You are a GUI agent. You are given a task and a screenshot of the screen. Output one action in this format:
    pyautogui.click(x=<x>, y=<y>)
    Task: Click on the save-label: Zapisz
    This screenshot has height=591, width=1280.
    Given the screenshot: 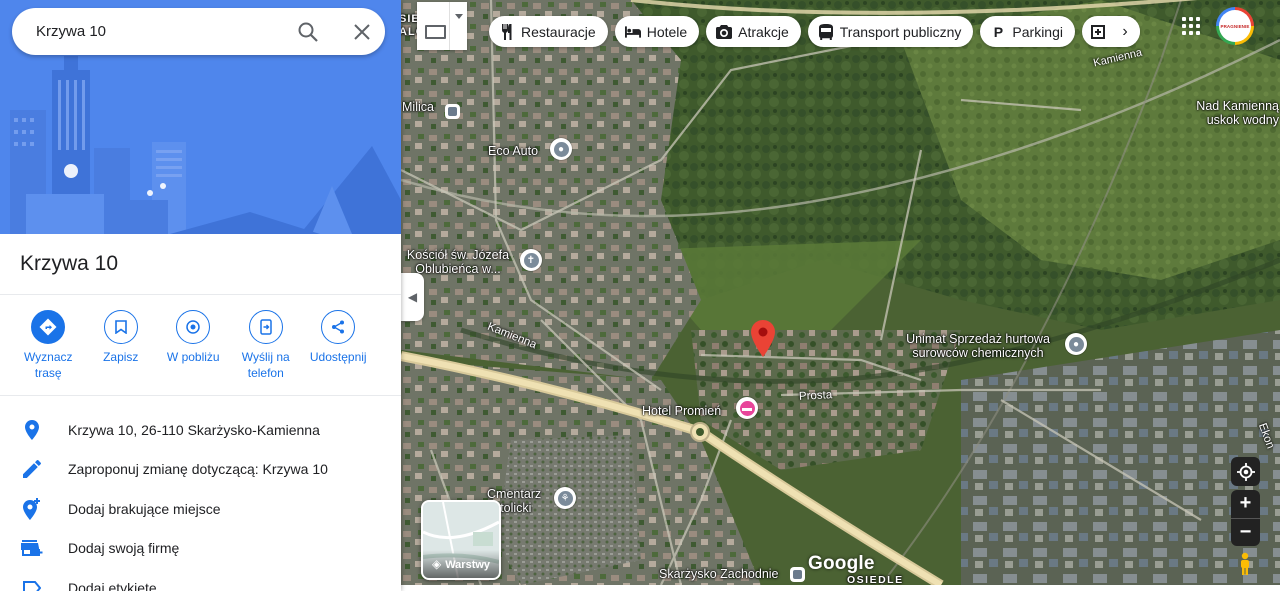 What is the action you would take?
    pyautogui.click(x=121, y=357)
    